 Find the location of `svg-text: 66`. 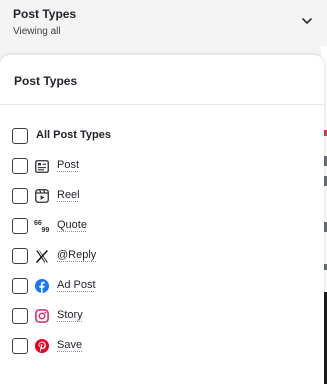

svg-text: 66 is located at coordinates (38, 223).